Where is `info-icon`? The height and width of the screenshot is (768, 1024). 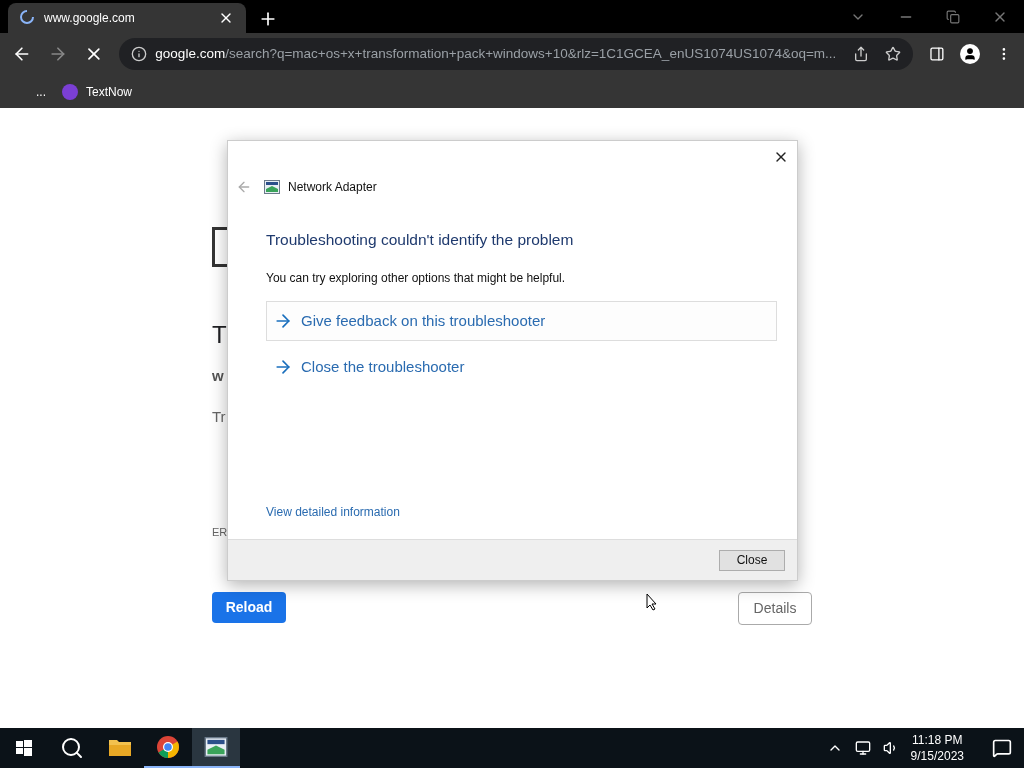
info-icon is located at coordinates (139, 54).